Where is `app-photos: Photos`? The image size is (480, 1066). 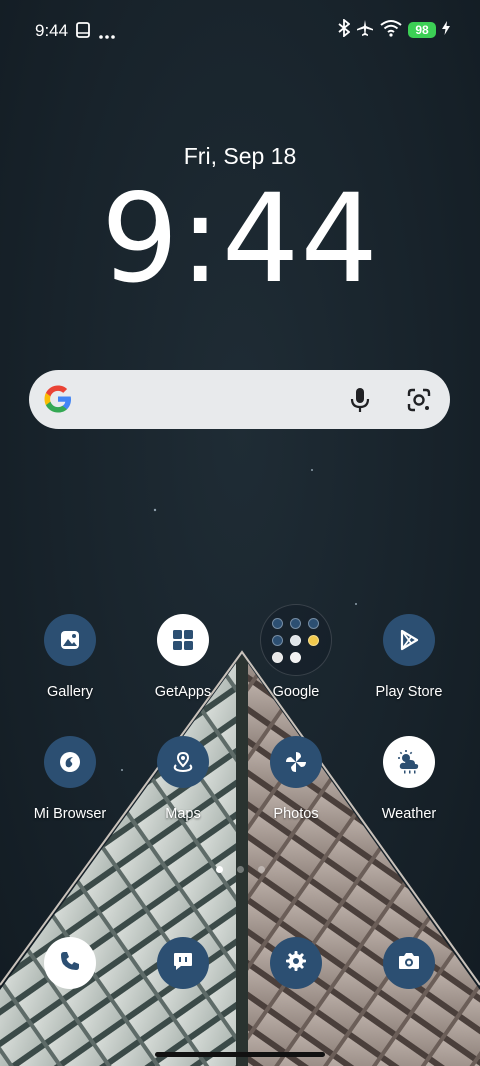
app-photos: Photos is located at coordinates (296, 779).